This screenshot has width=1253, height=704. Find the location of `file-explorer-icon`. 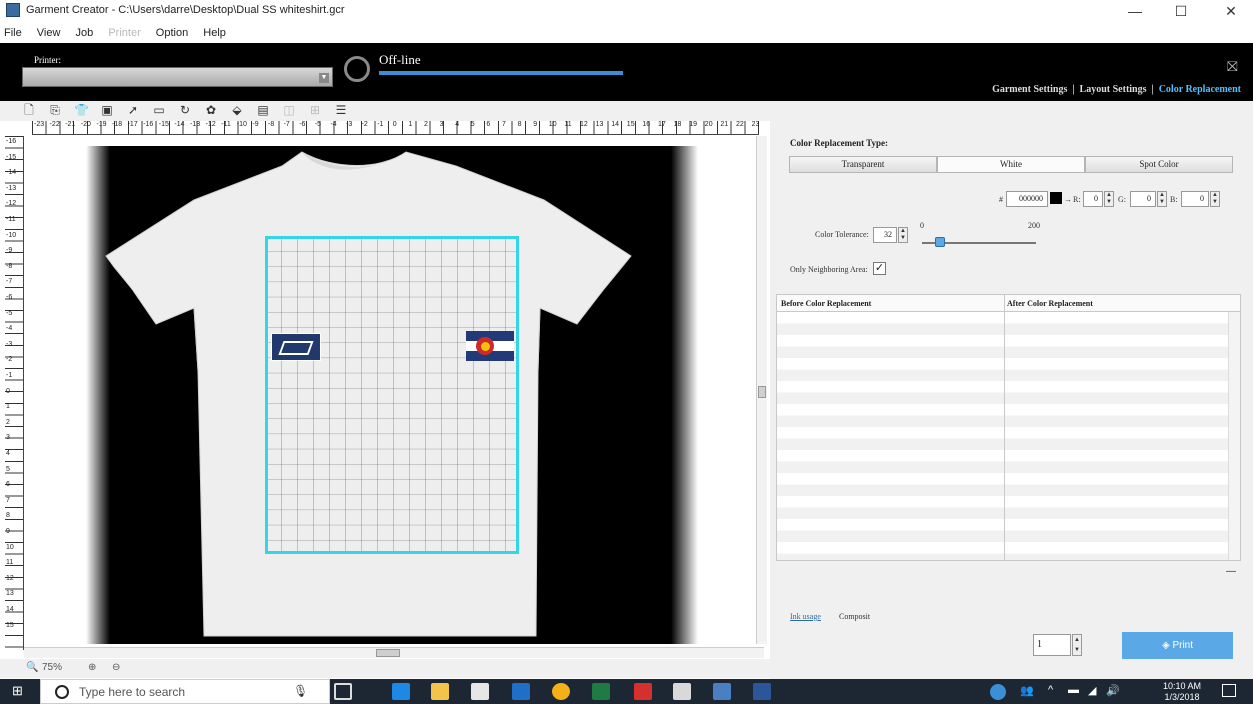

file-explorer-icon is located at coordinates (440, 691).